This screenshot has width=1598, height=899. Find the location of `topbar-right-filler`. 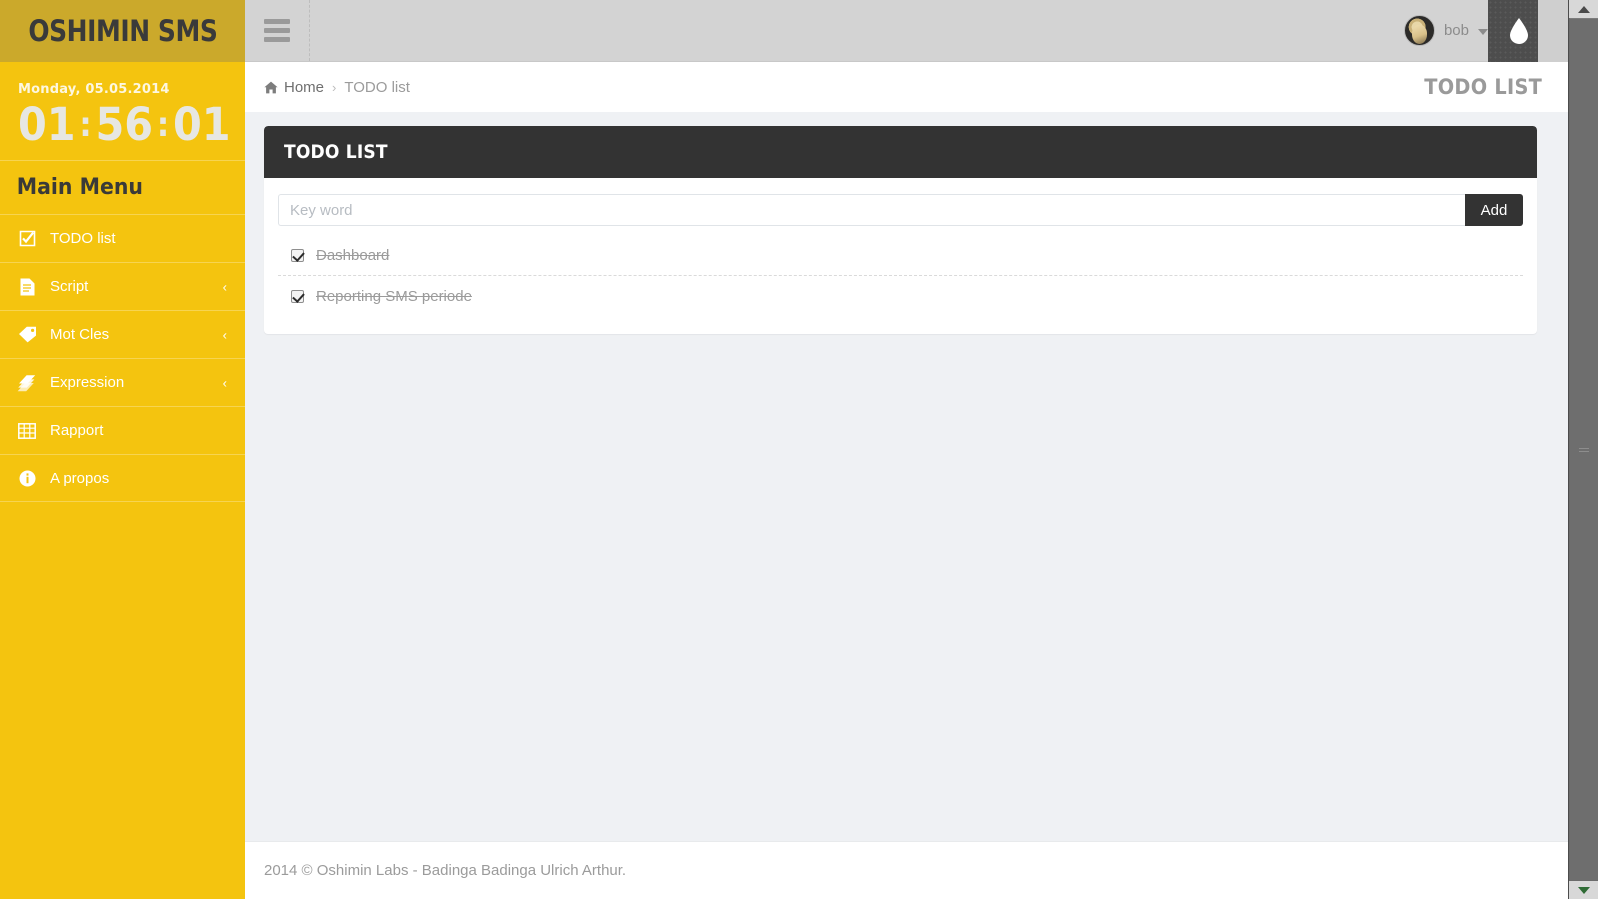

topbar-right-filler is located at coordinates (1553, 31).